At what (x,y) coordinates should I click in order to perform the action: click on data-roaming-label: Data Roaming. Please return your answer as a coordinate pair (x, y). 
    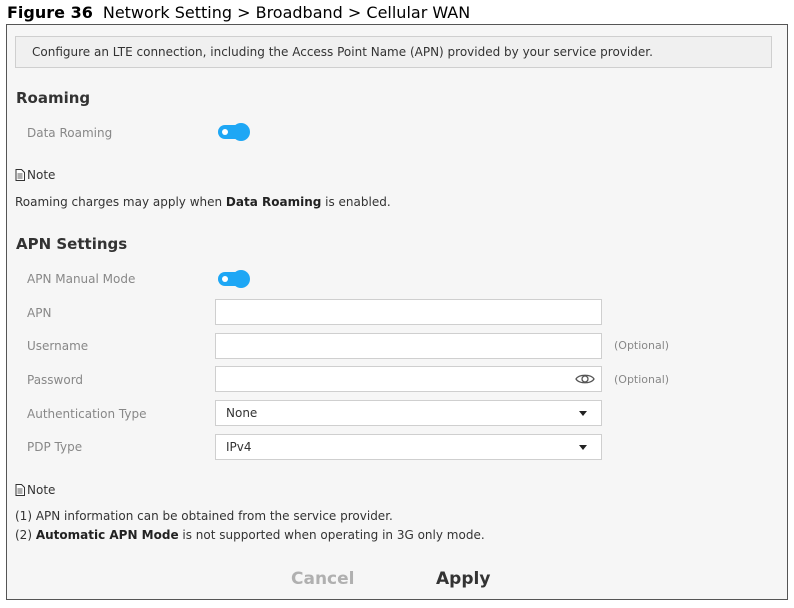
    Looking at the image, I should click on (70, 133).